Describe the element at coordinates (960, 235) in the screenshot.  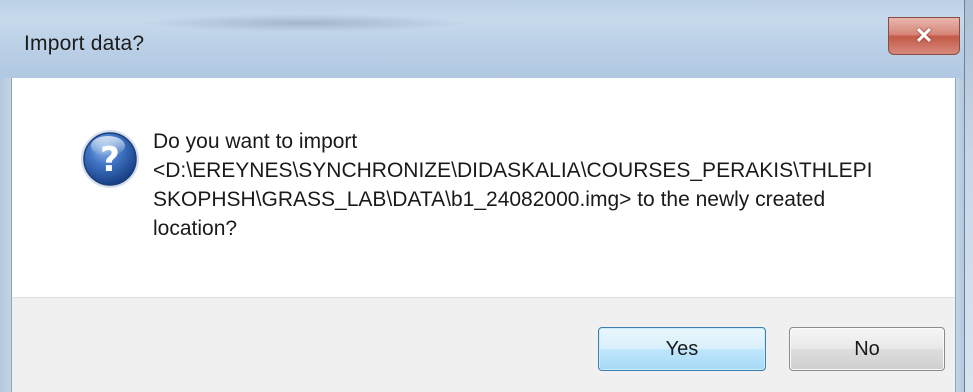
I see `right-window-frame` at that location.